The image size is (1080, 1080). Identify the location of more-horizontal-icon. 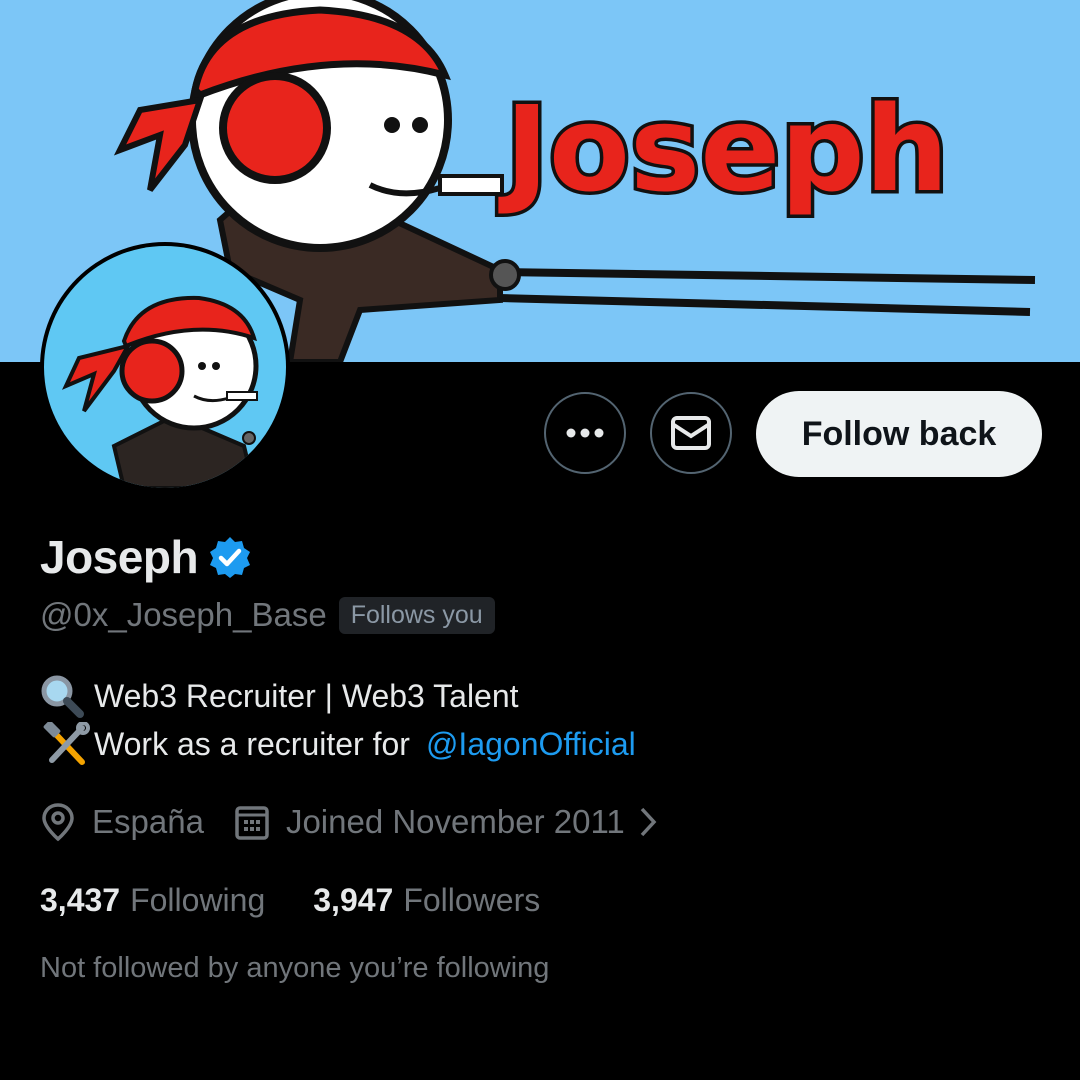
(585, 433).